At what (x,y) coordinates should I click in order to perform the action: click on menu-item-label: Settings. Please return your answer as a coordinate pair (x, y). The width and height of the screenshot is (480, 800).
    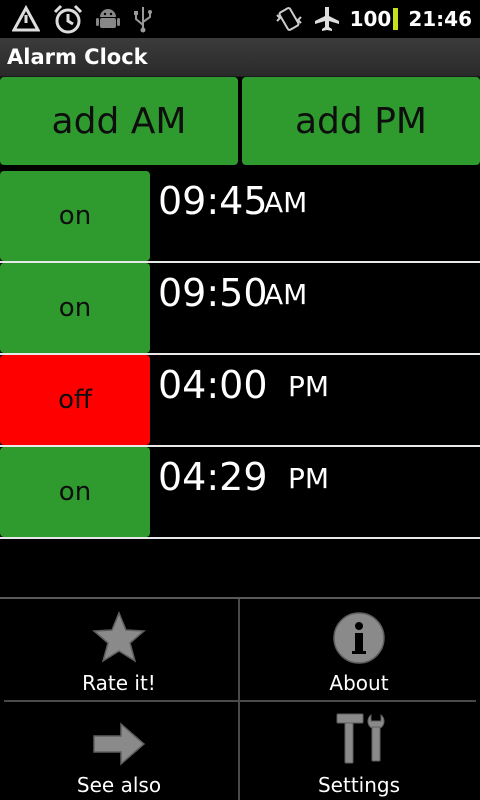
    Looking at the image, I should click on (359, 785).